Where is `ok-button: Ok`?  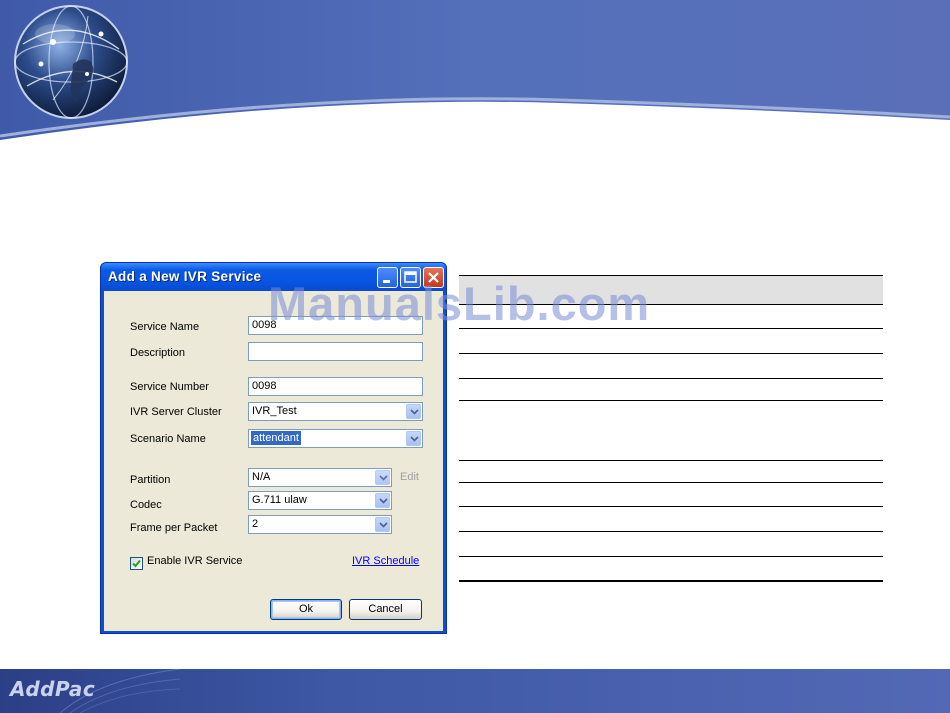
ok-button: Ok is located at coordinates (306, 609).